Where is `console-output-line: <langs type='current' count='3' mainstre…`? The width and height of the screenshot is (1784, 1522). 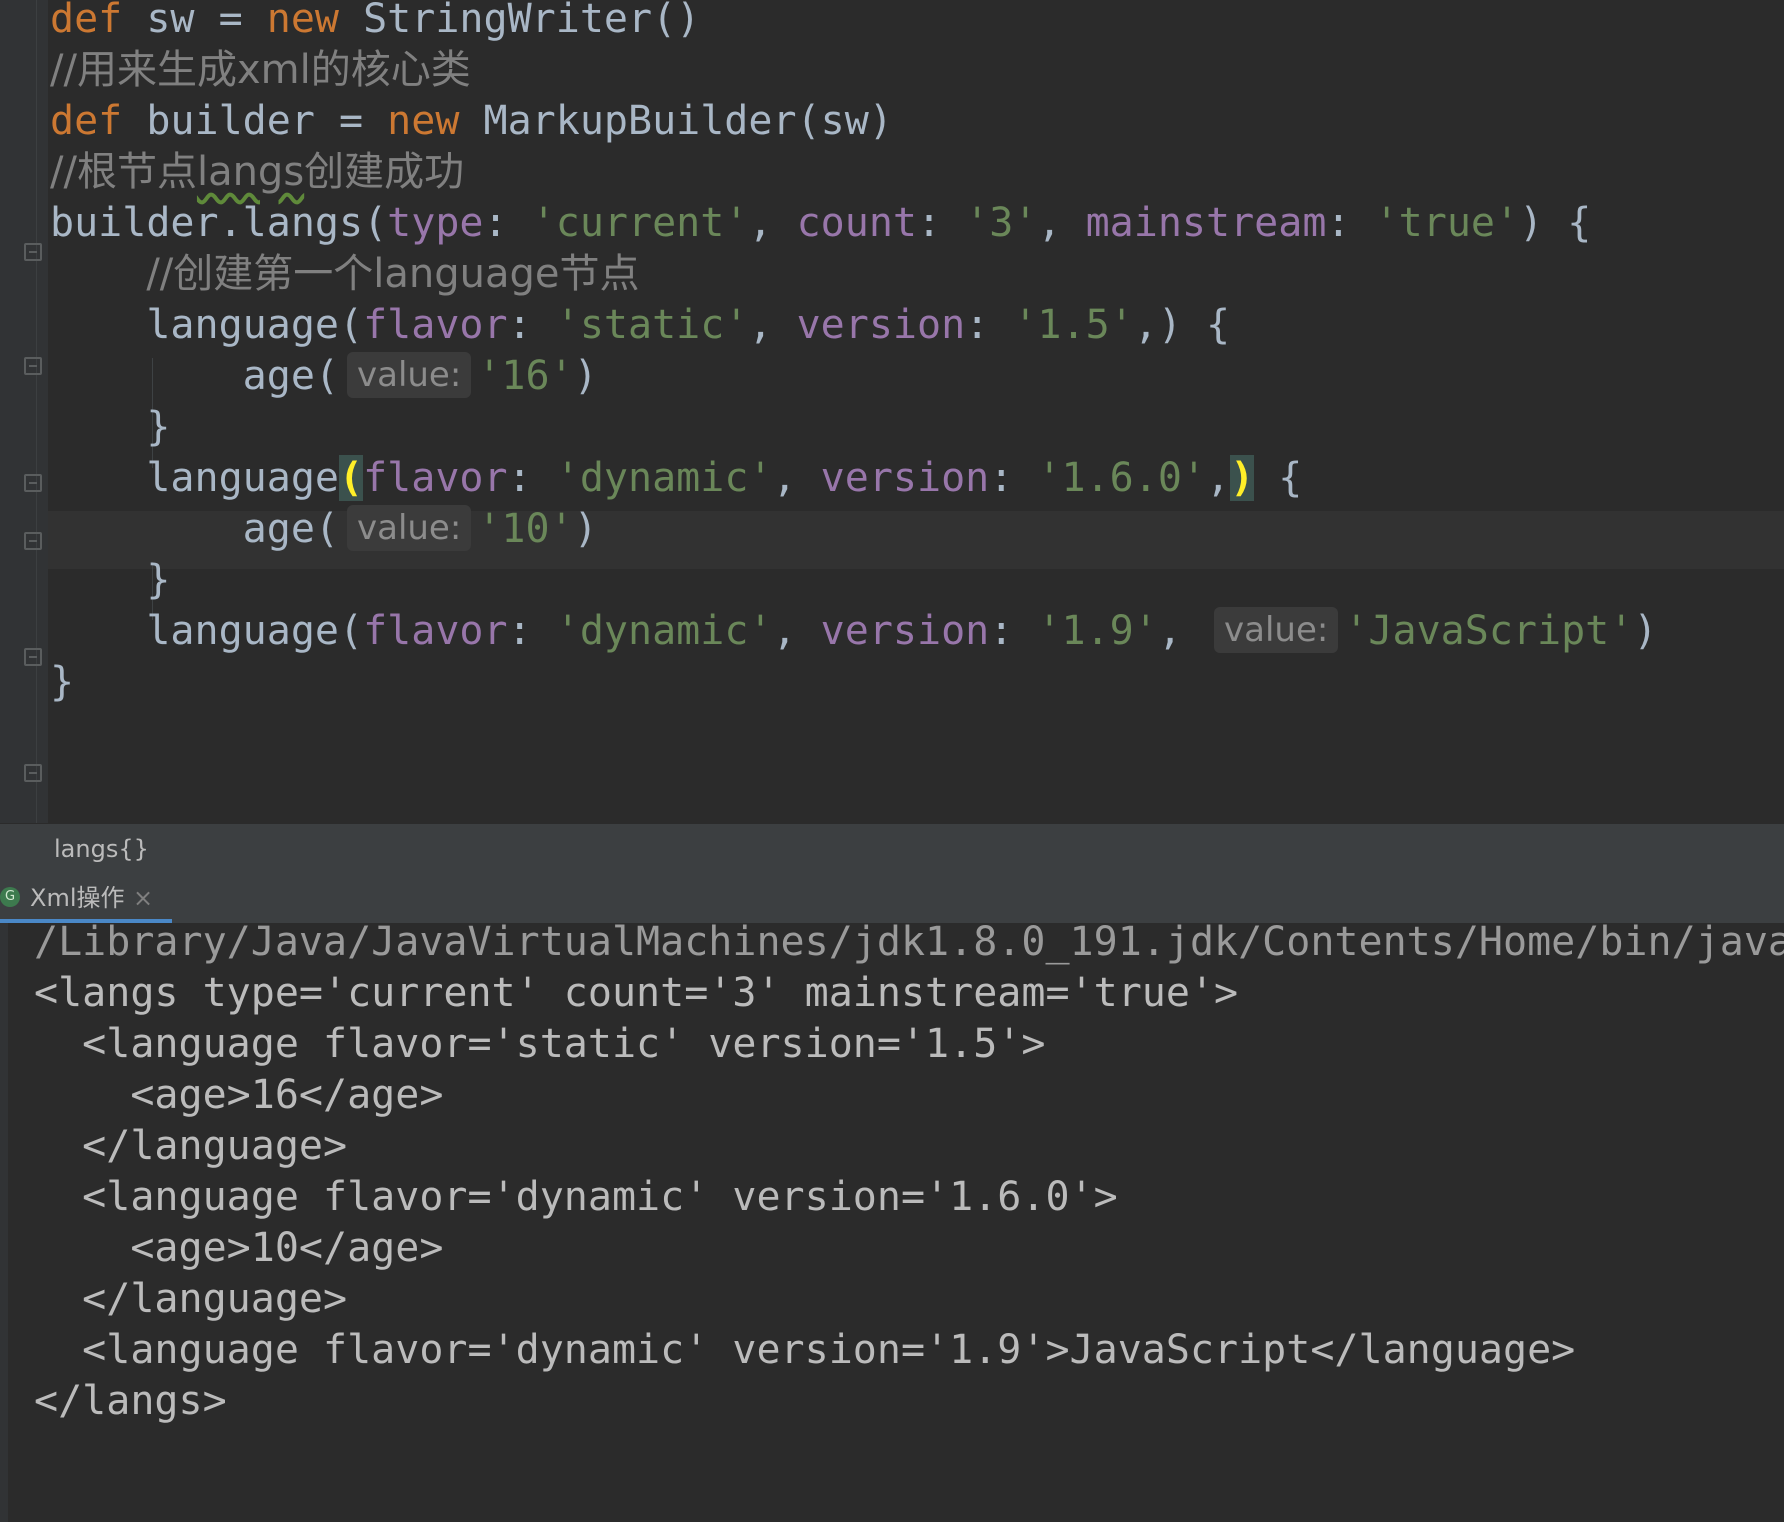
console-output-line: <langs type='current' count='3' mainstre… is located at coordinates (636, 993).